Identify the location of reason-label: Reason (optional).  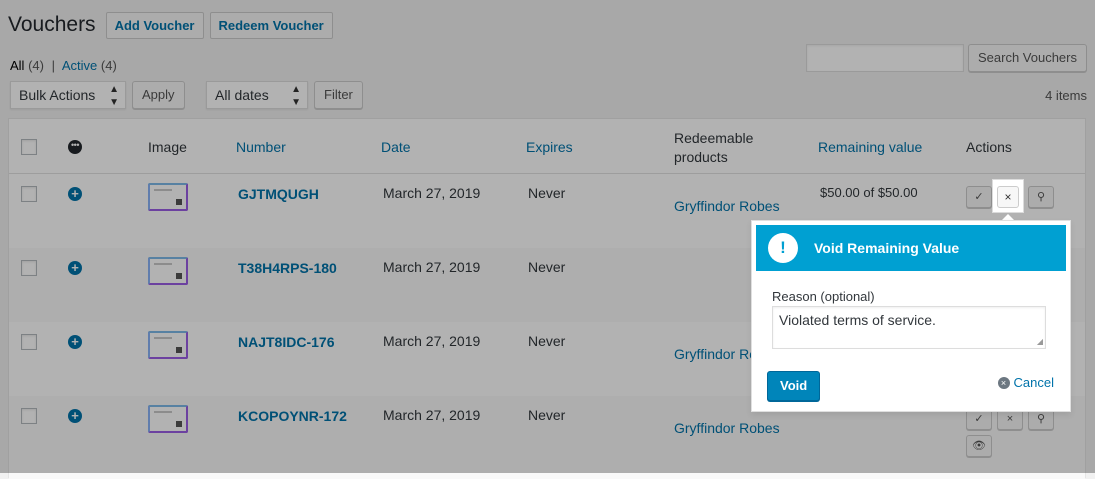
(823, 296).